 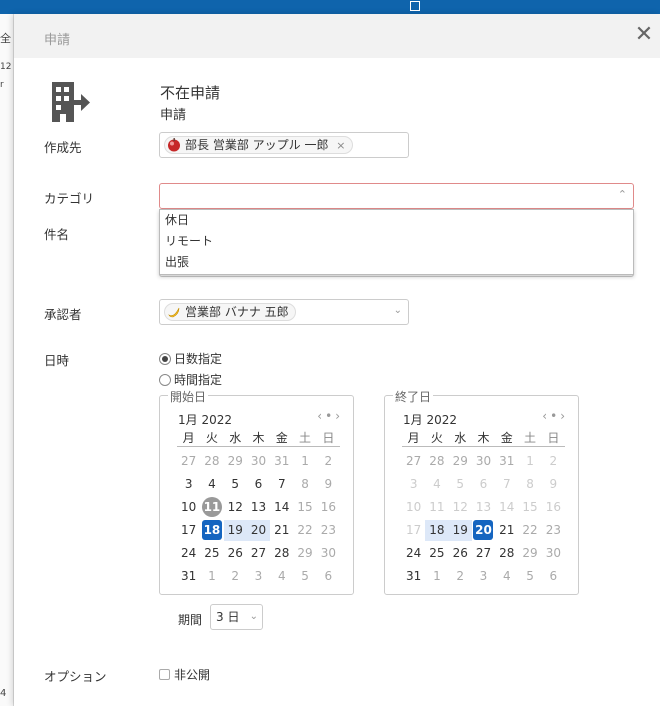 What do you see at coordinates (184, 674) in the screenshot?
I see `private-option: 非公開` at bounding box center [184, 674].